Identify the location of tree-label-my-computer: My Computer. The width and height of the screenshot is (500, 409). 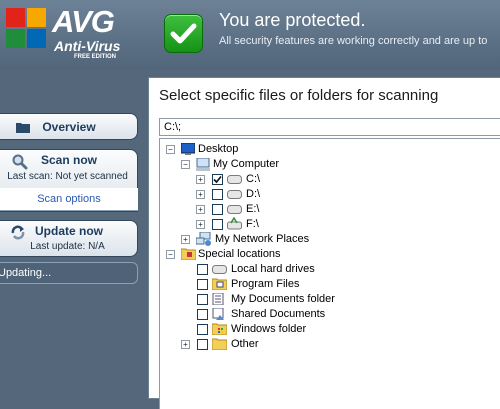
(246, 164).